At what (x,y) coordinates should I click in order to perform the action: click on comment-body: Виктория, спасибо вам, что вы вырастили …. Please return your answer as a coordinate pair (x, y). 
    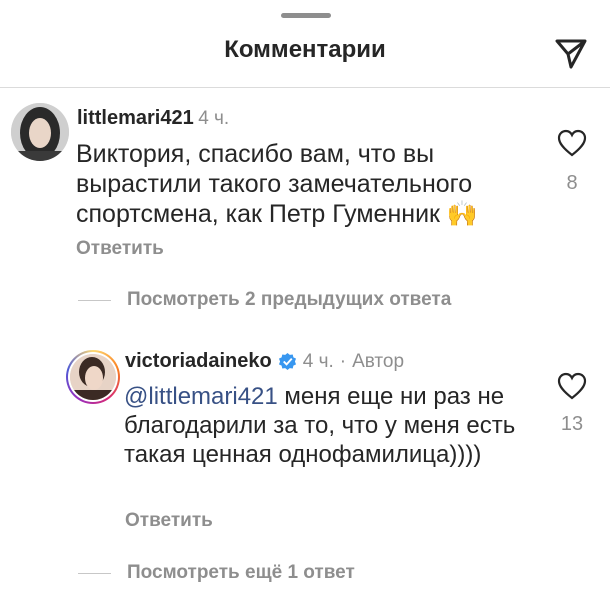
    Looking at the image, I should click on (274, 184).